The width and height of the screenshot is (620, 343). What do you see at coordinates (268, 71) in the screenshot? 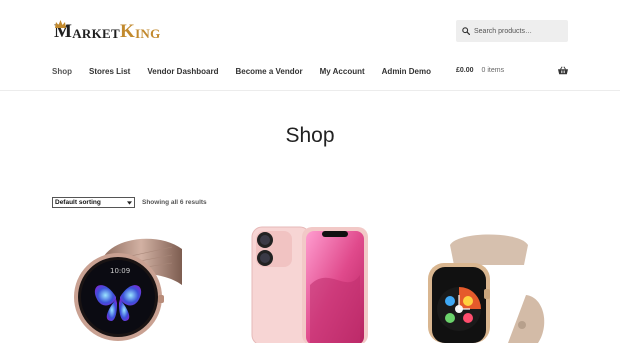
I see `nav-item-become-a-vendor: Become a Vendor` at bounding box center [268, 71].